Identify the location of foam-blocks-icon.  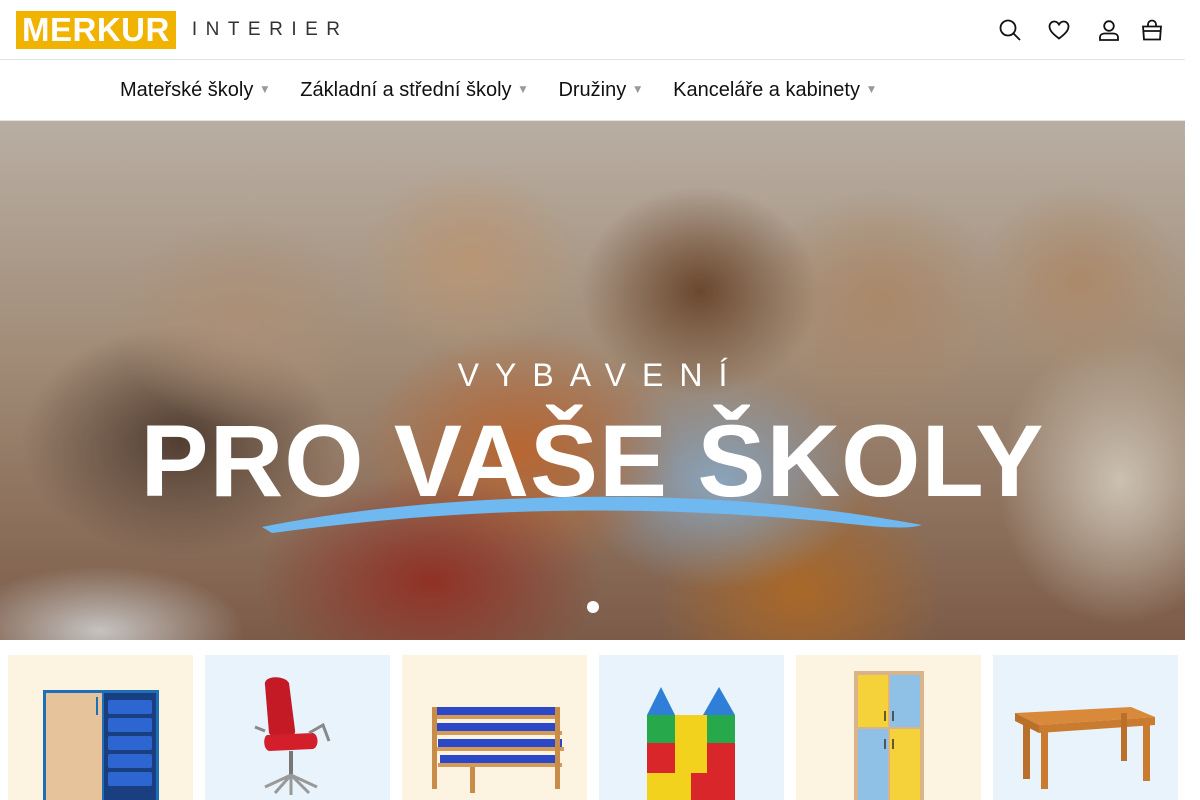
(691, 743).